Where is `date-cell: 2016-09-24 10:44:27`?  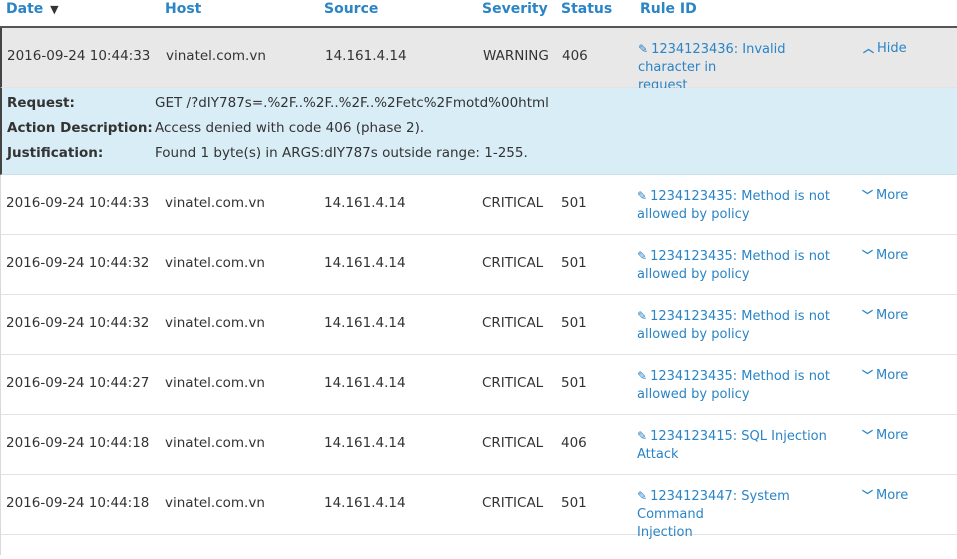 date-cell: 2016-09-24 10:44:27 is located at coordinates (78, 383).